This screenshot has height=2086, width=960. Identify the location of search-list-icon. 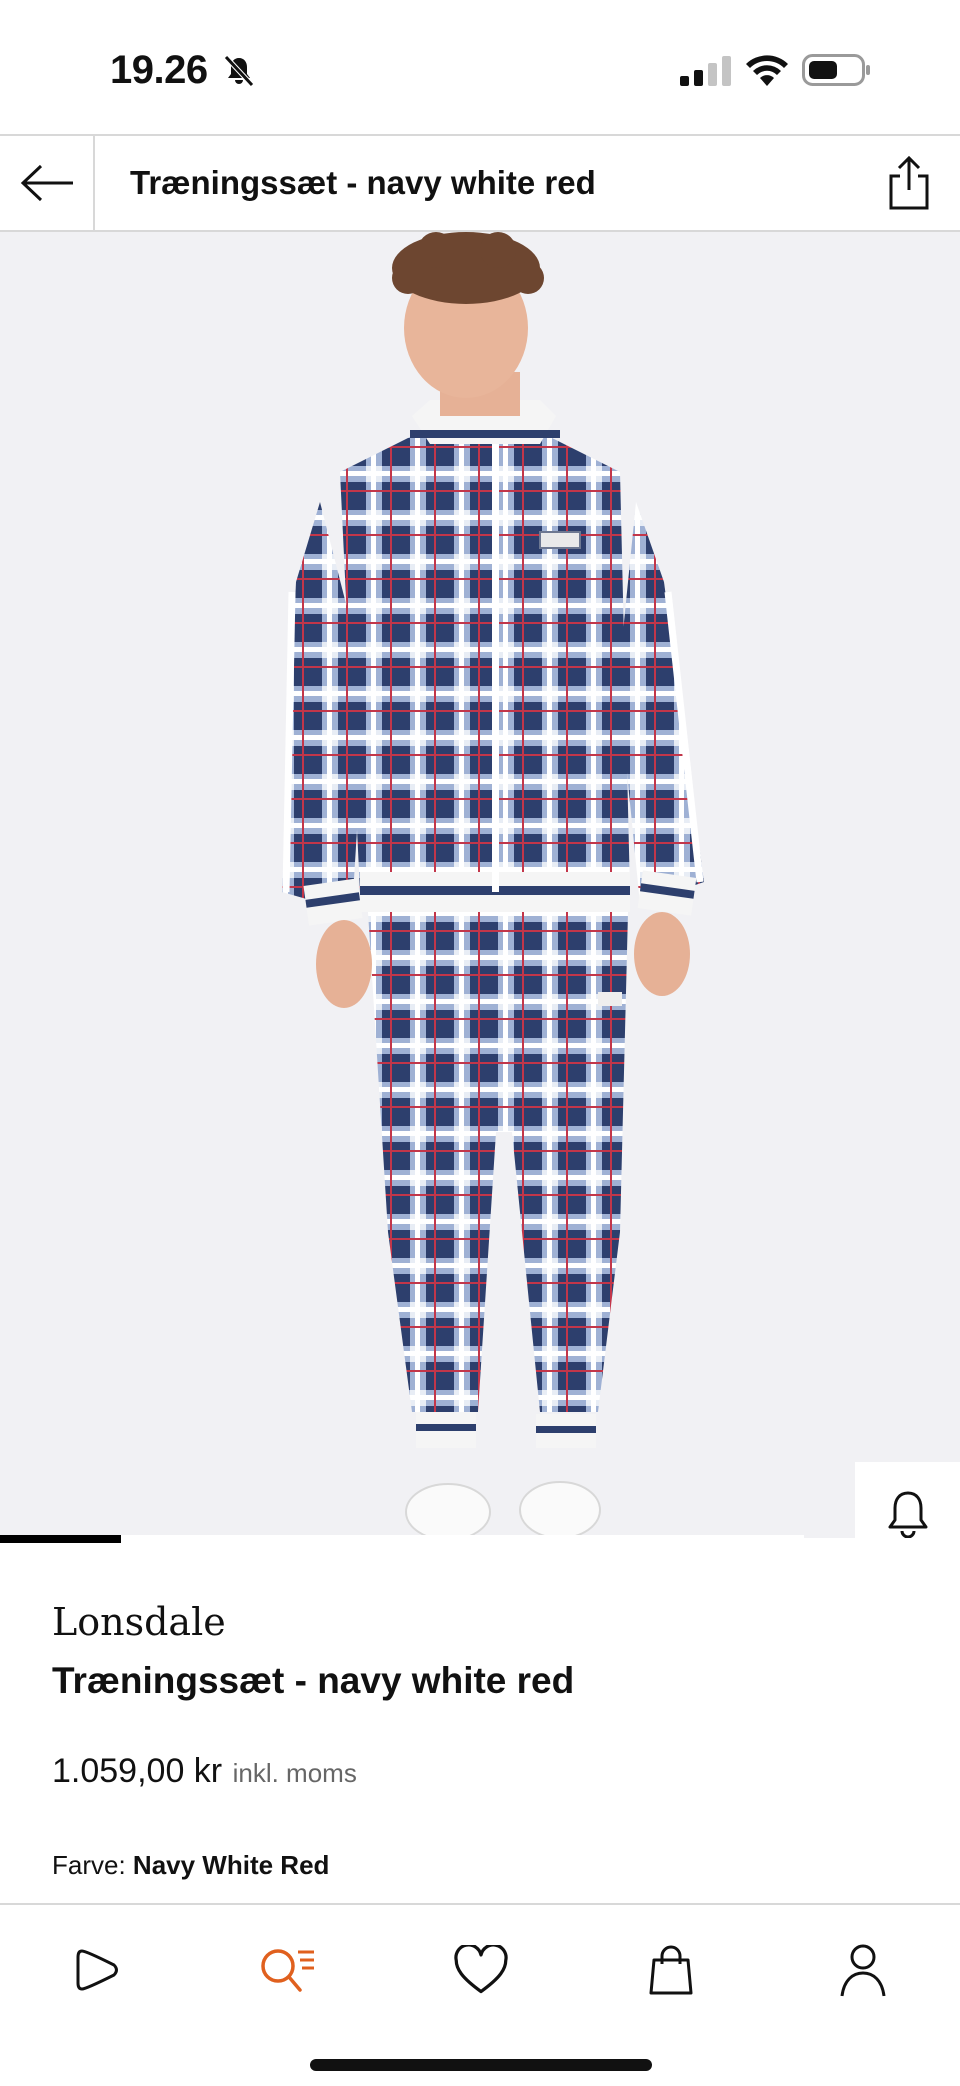
(287, 1970).